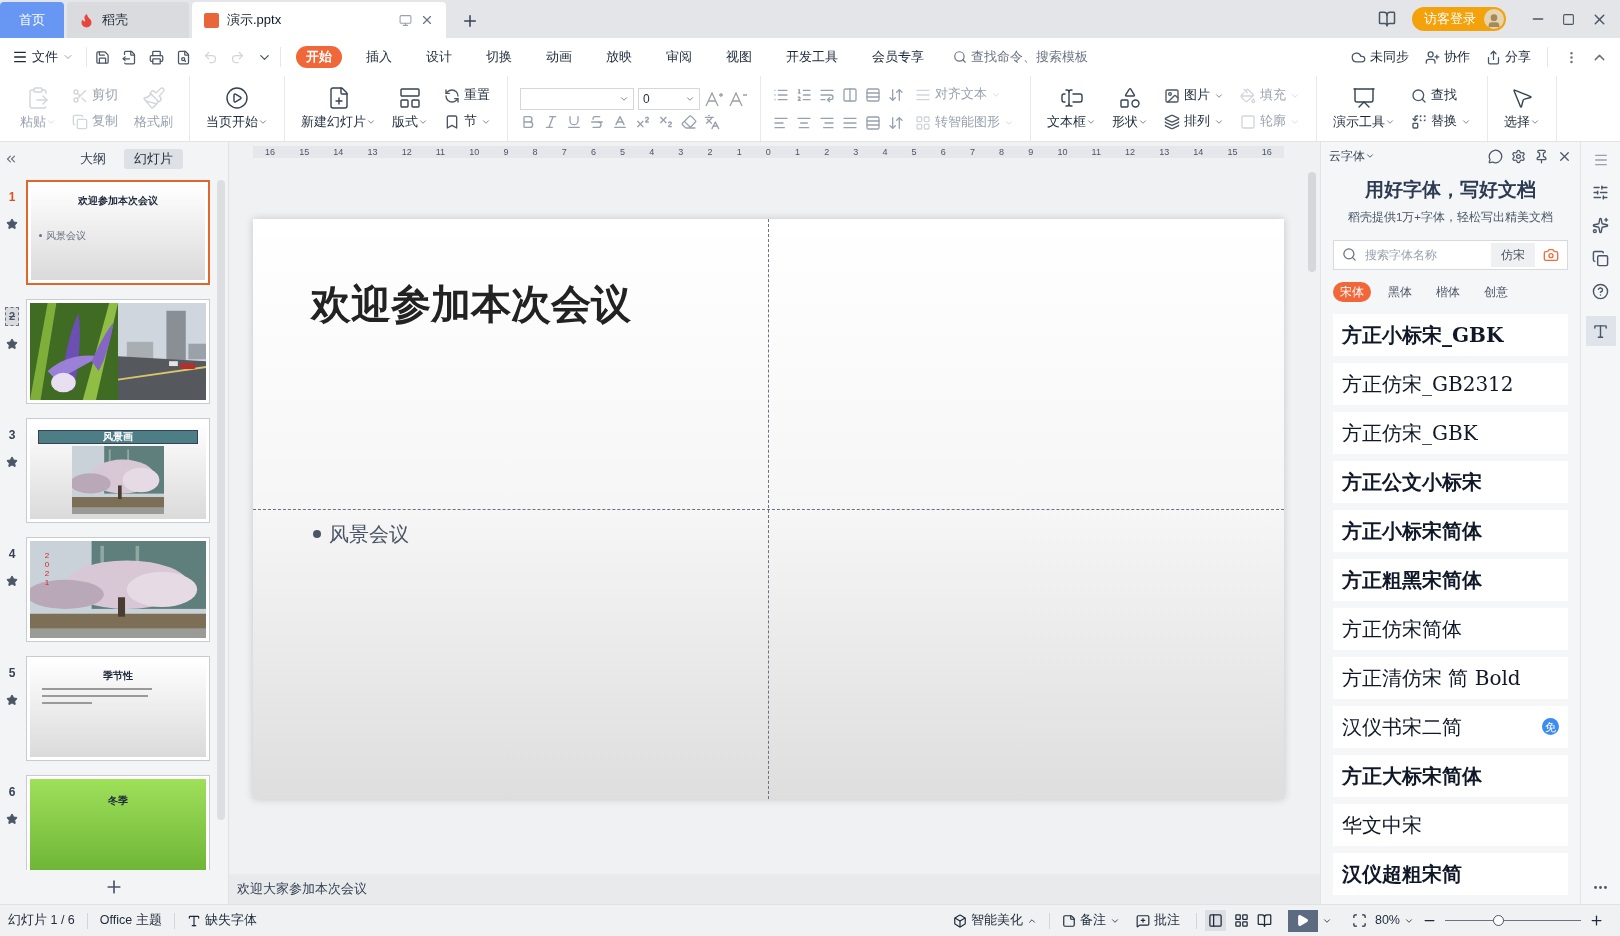 This screenshot has width=1620, height=936. Describe the element at coordinates (1499, 920) in the screenshot. I see `zoom-thumb` at that location.